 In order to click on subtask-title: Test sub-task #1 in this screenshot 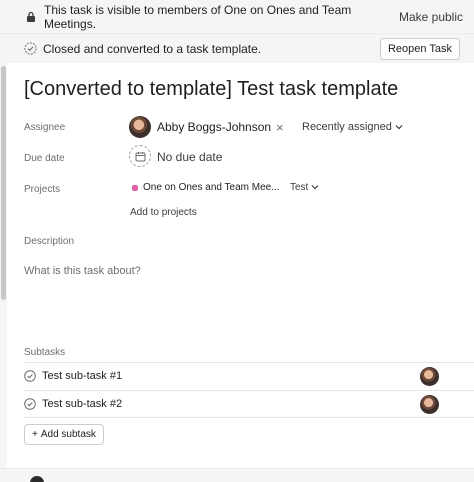, I will do `click(258, 376)`.